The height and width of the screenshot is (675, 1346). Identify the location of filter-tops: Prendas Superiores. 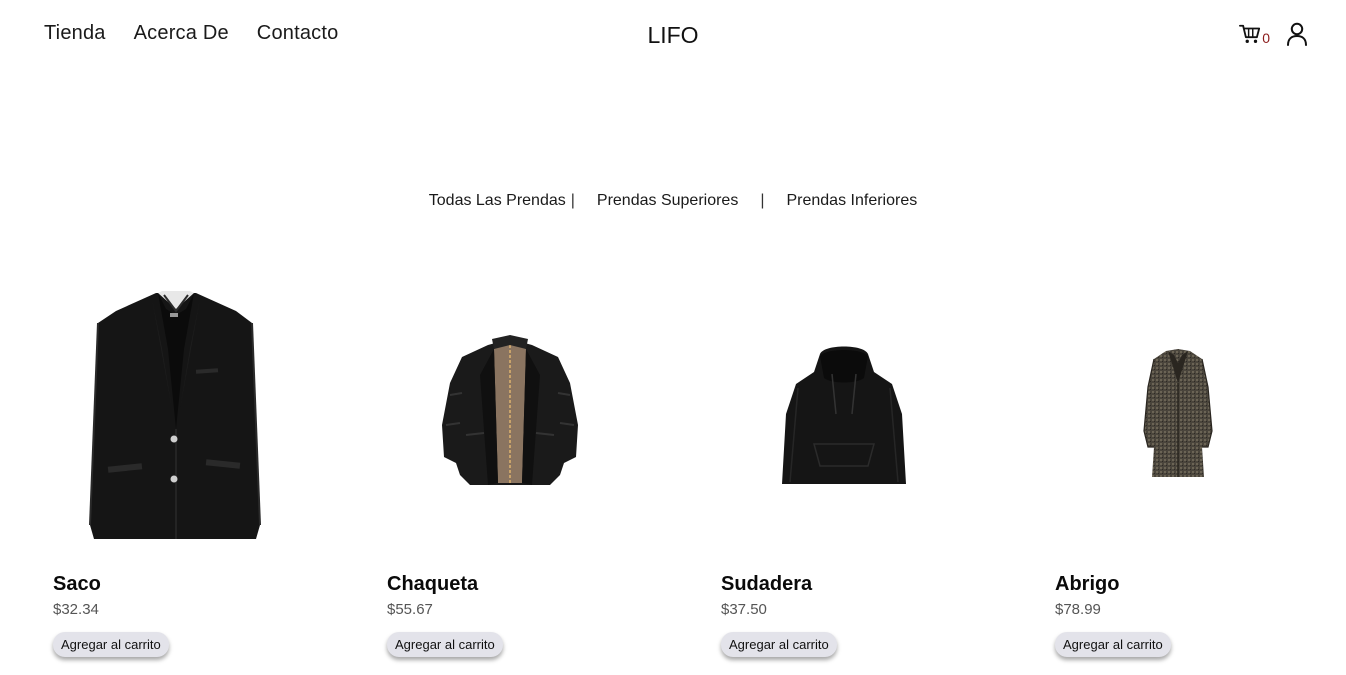
(667, 201).